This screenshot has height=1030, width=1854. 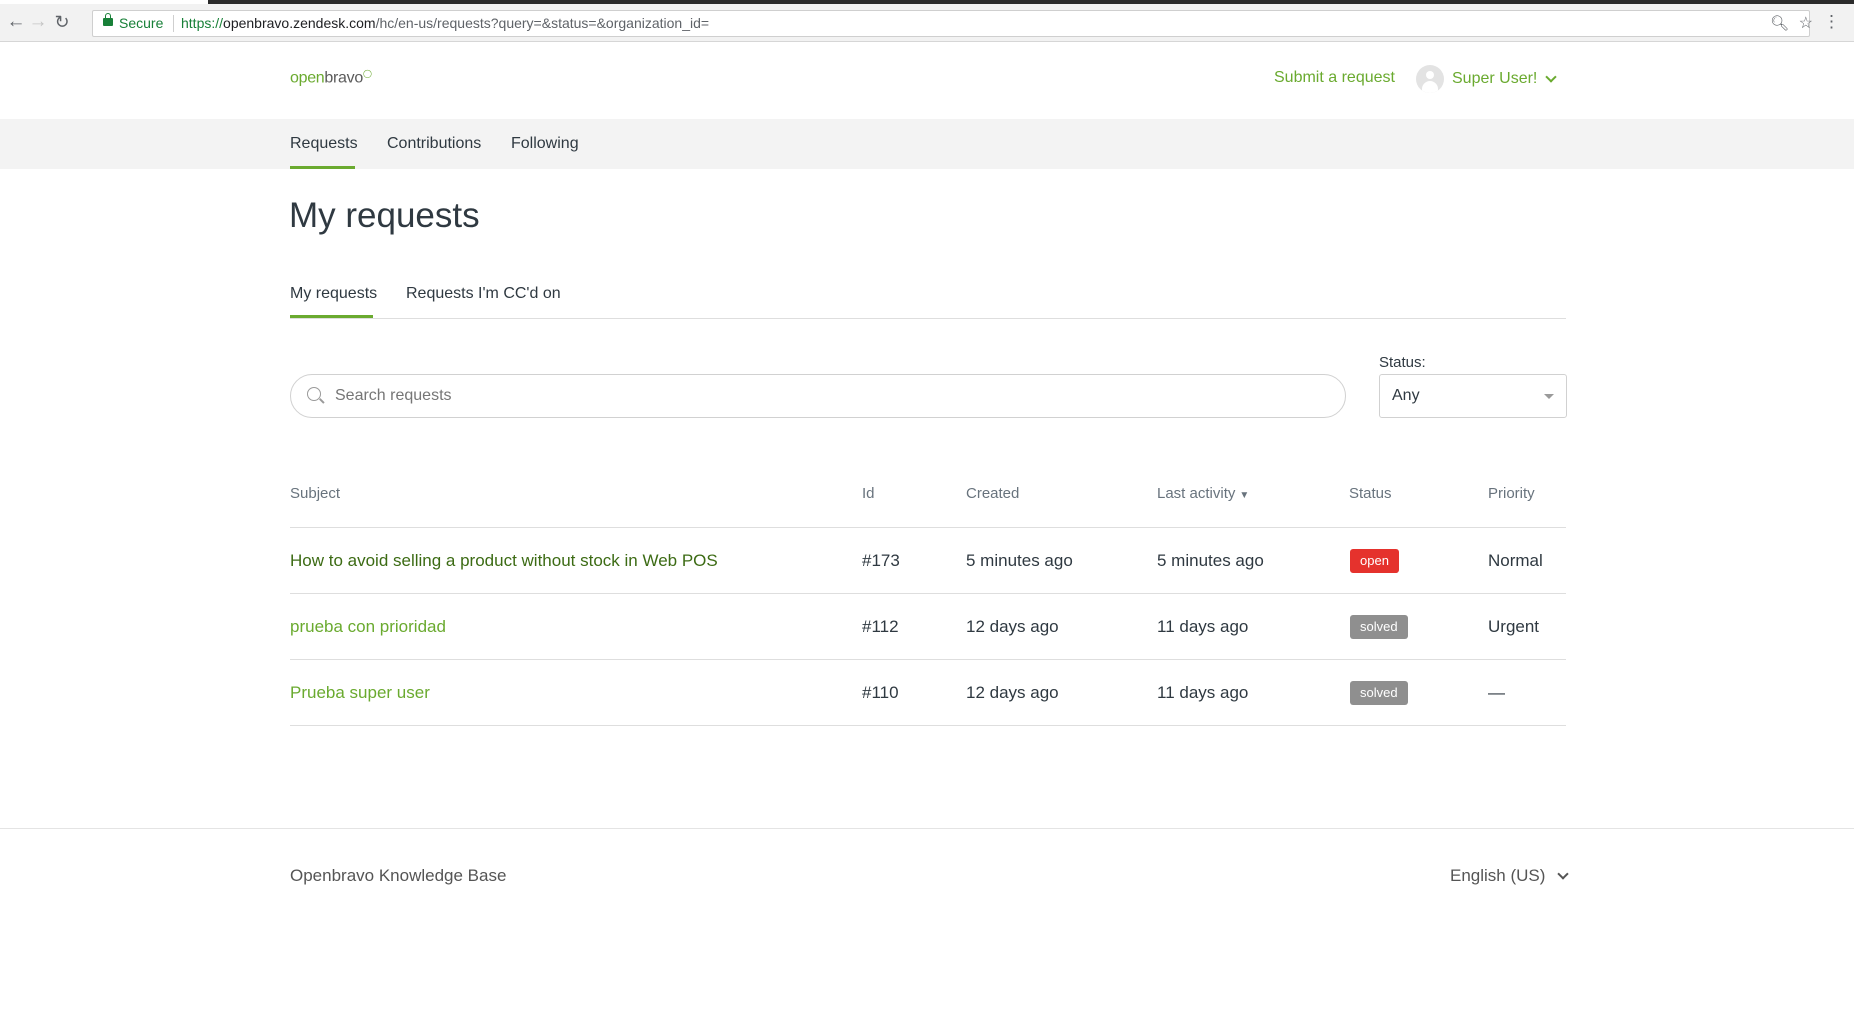 I want to click on site-header: openbravo◯ Submit a request Super User!, so click(x=927, y=80).